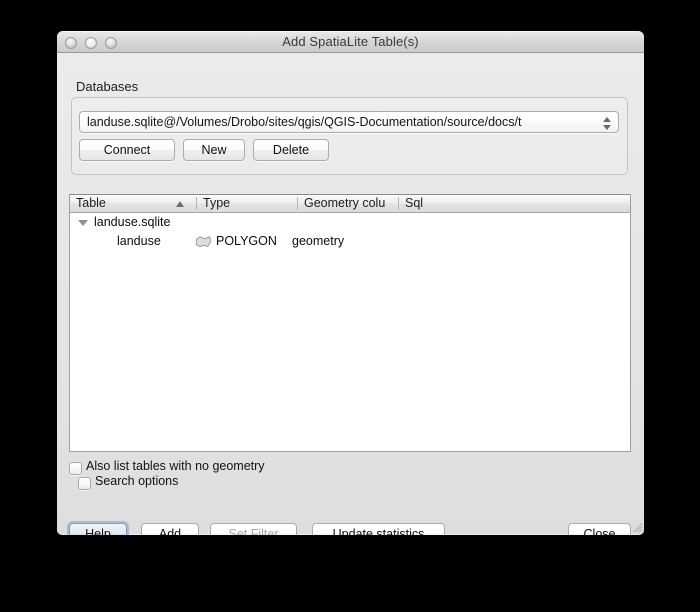  I want to click on search-options-label: Search options, so click(136, 481).